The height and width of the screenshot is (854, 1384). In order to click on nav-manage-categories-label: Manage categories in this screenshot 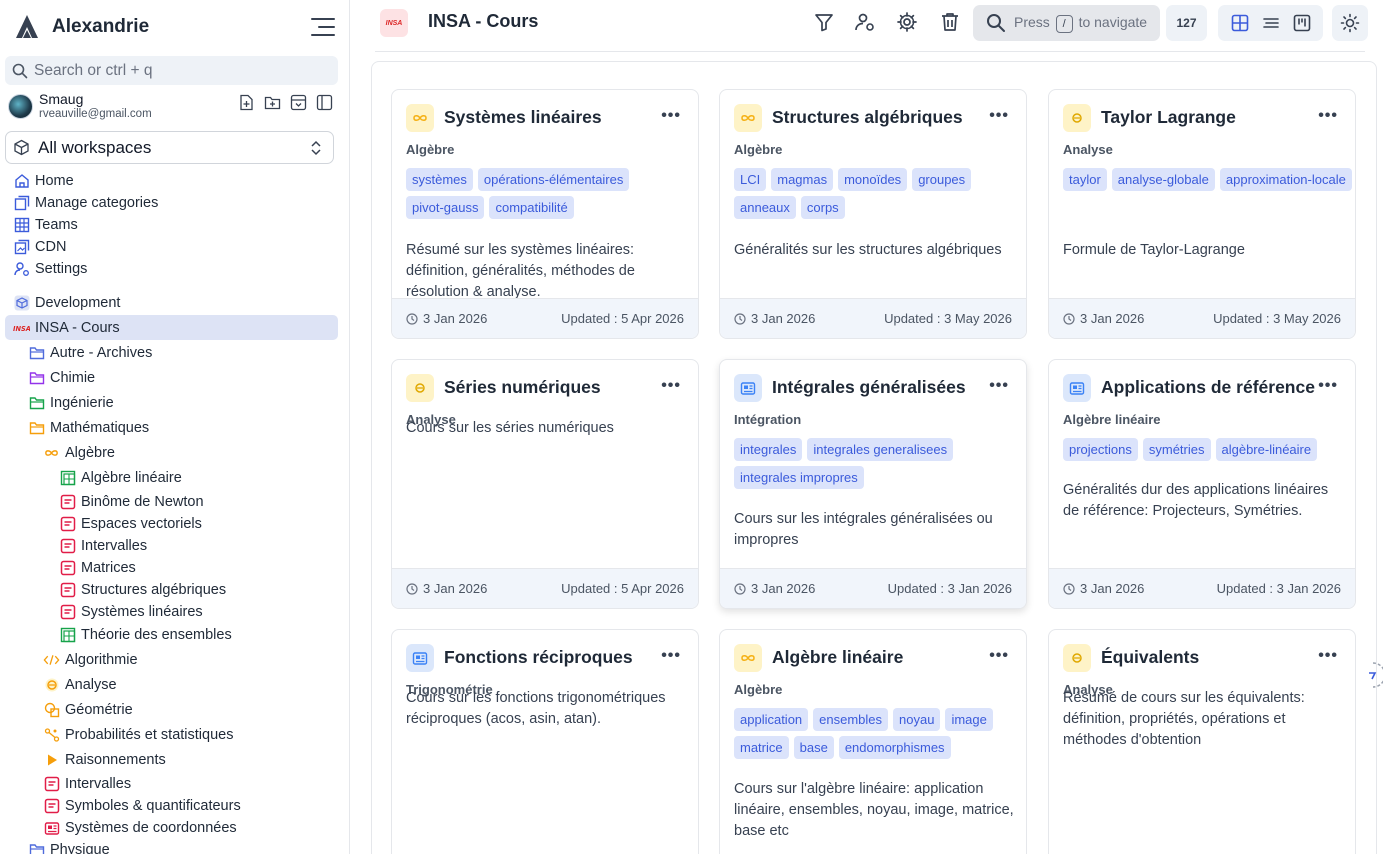, I will do `click(97, 202)`.